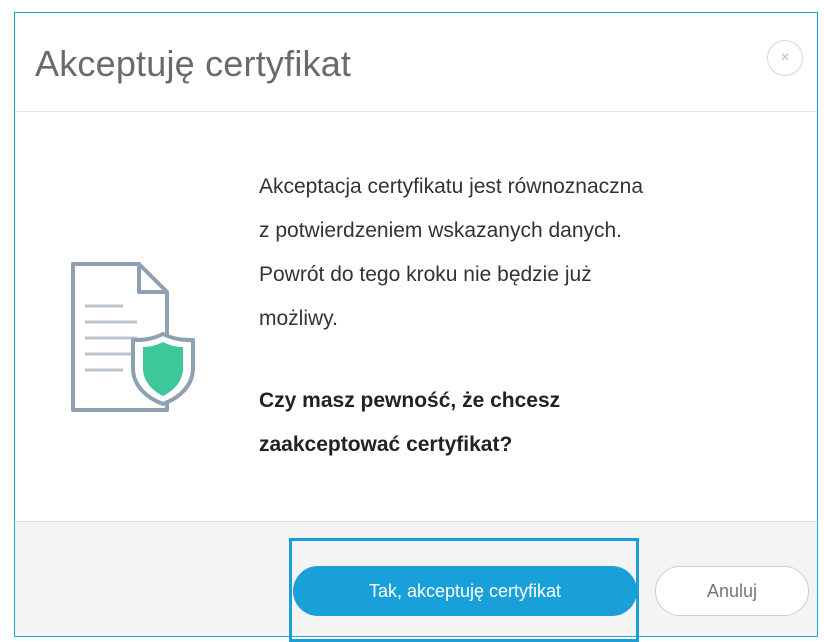 The image size is (824, 642). Describe the element at coordinates (416, 111) in the screenshot. I see `header-divider` at that location.